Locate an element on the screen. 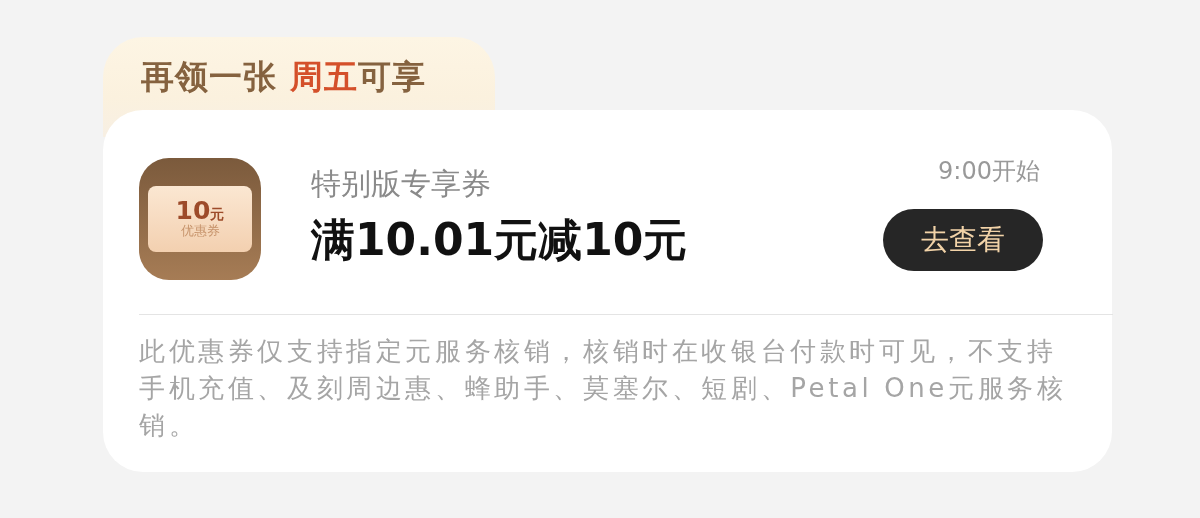  coupon-amount: 10元 is located at coordinates (200, 211).